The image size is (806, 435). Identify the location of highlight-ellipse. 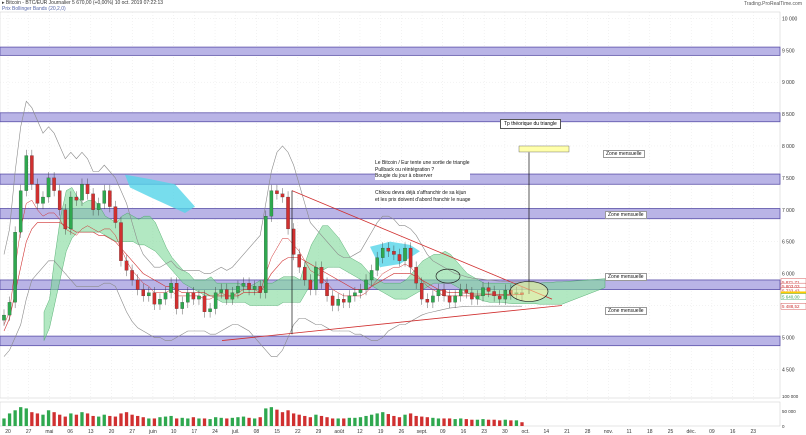
(529, 291).